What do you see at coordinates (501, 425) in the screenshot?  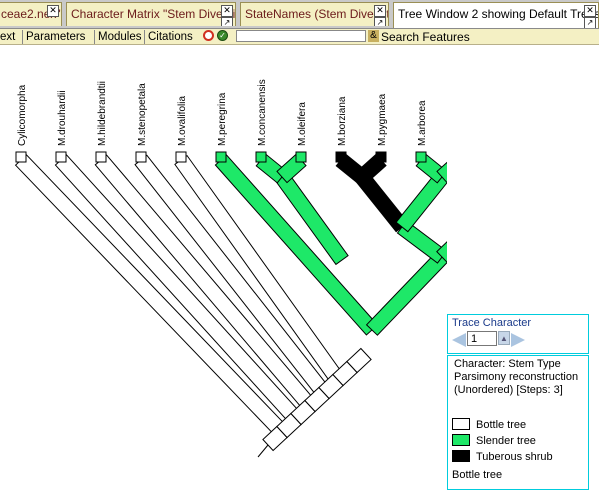 I see `legend-label: Bottle tree` at bounding box center [501, 425].